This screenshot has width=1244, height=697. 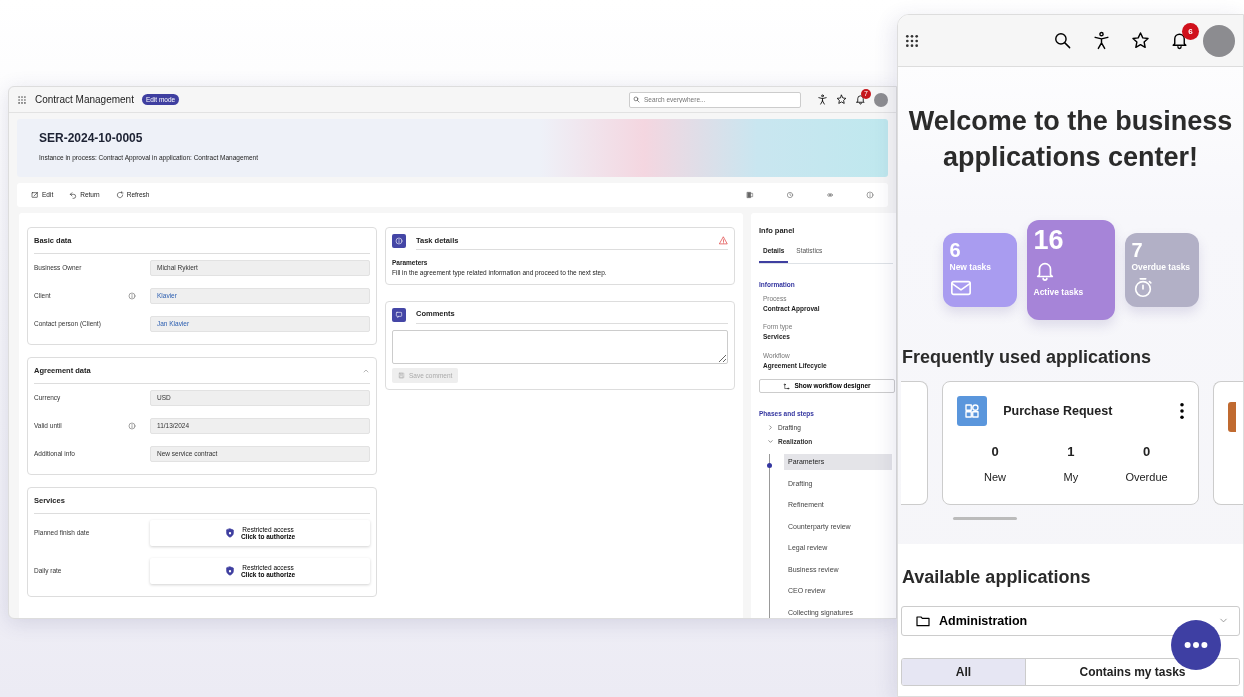 I want to click on notification-badge: 6, so click(x=1190, y=31).